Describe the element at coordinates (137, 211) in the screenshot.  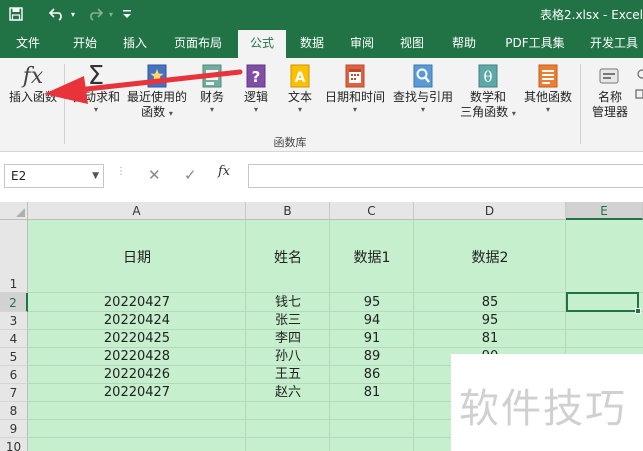
I see `column-header-a: A` at that location.